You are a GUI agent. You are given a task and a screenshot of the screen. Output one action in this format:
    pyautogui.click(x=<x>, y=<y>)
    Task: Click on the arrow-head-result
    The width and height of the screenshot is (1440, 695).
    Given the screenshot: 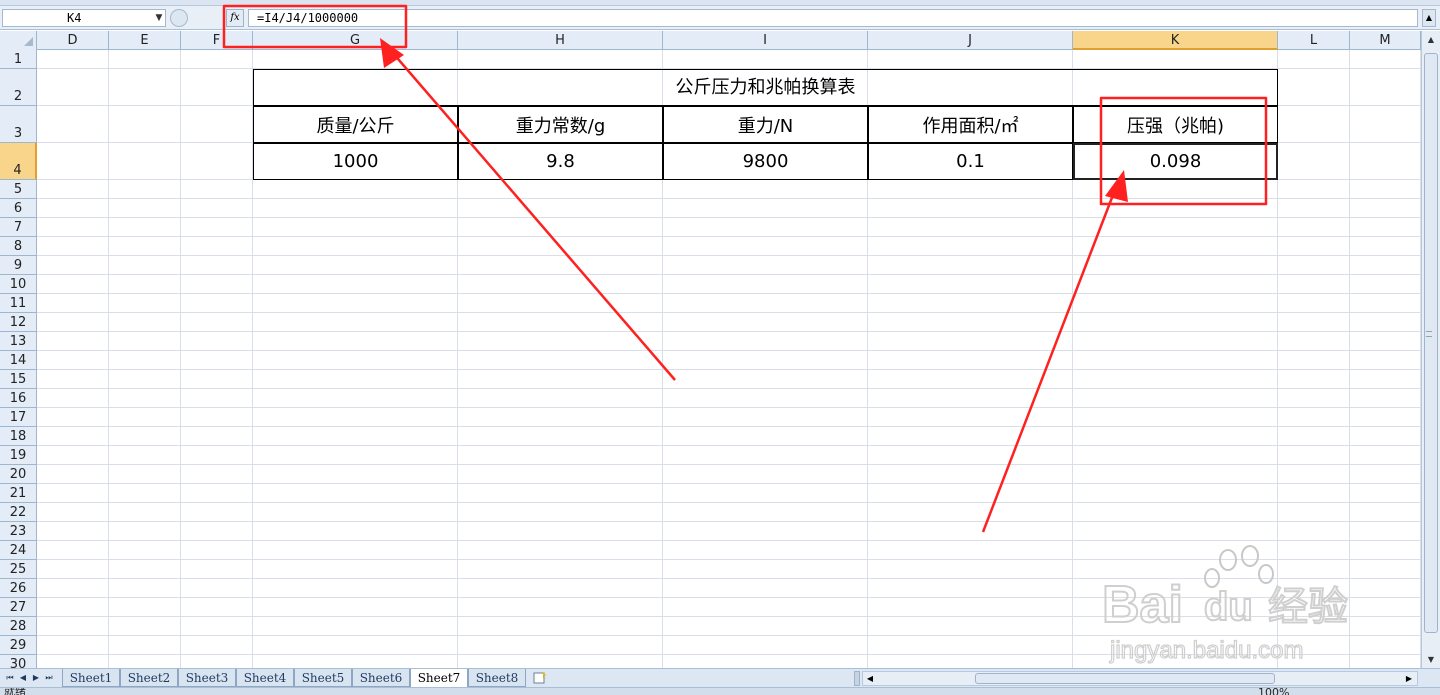 What is the action you would take?
    pyautogui.click(x=1116, y=186)
    